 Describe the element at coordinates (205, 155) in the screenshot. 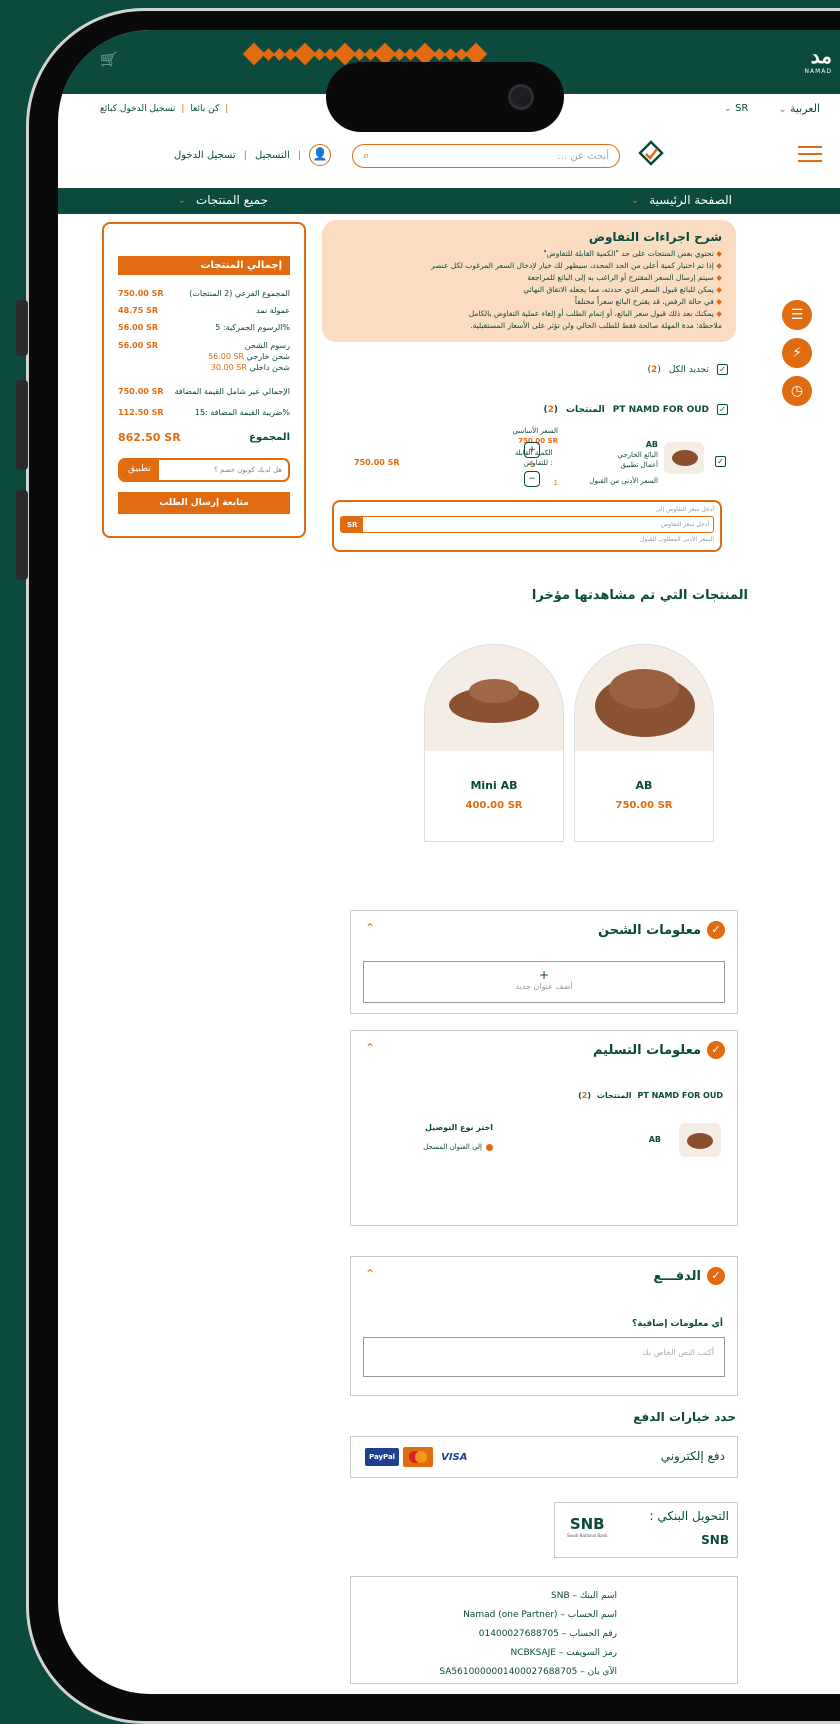

I see `login-link: تسجيل الدخول` at that location.